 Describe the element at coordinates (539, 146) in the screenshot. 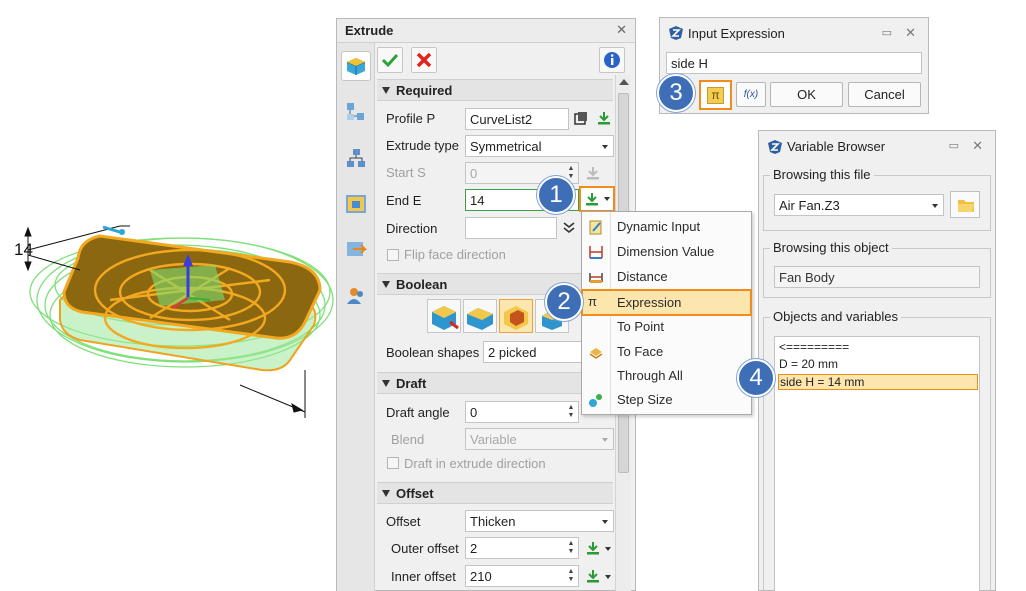

I see `extrude-type-select: Symmetrical` at that location.